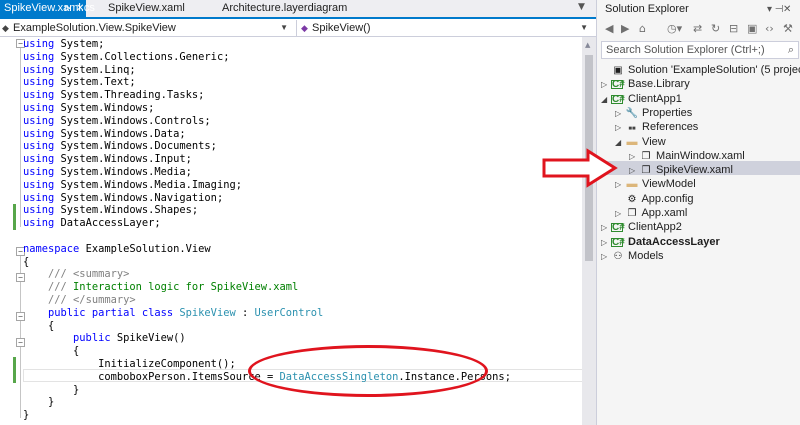  What do you see at coordinates (282, 8) in the screenshot?
I see `tab-architecture-layerdiagram: Architecture.layerdiagram` at bounding box center [282, 8].